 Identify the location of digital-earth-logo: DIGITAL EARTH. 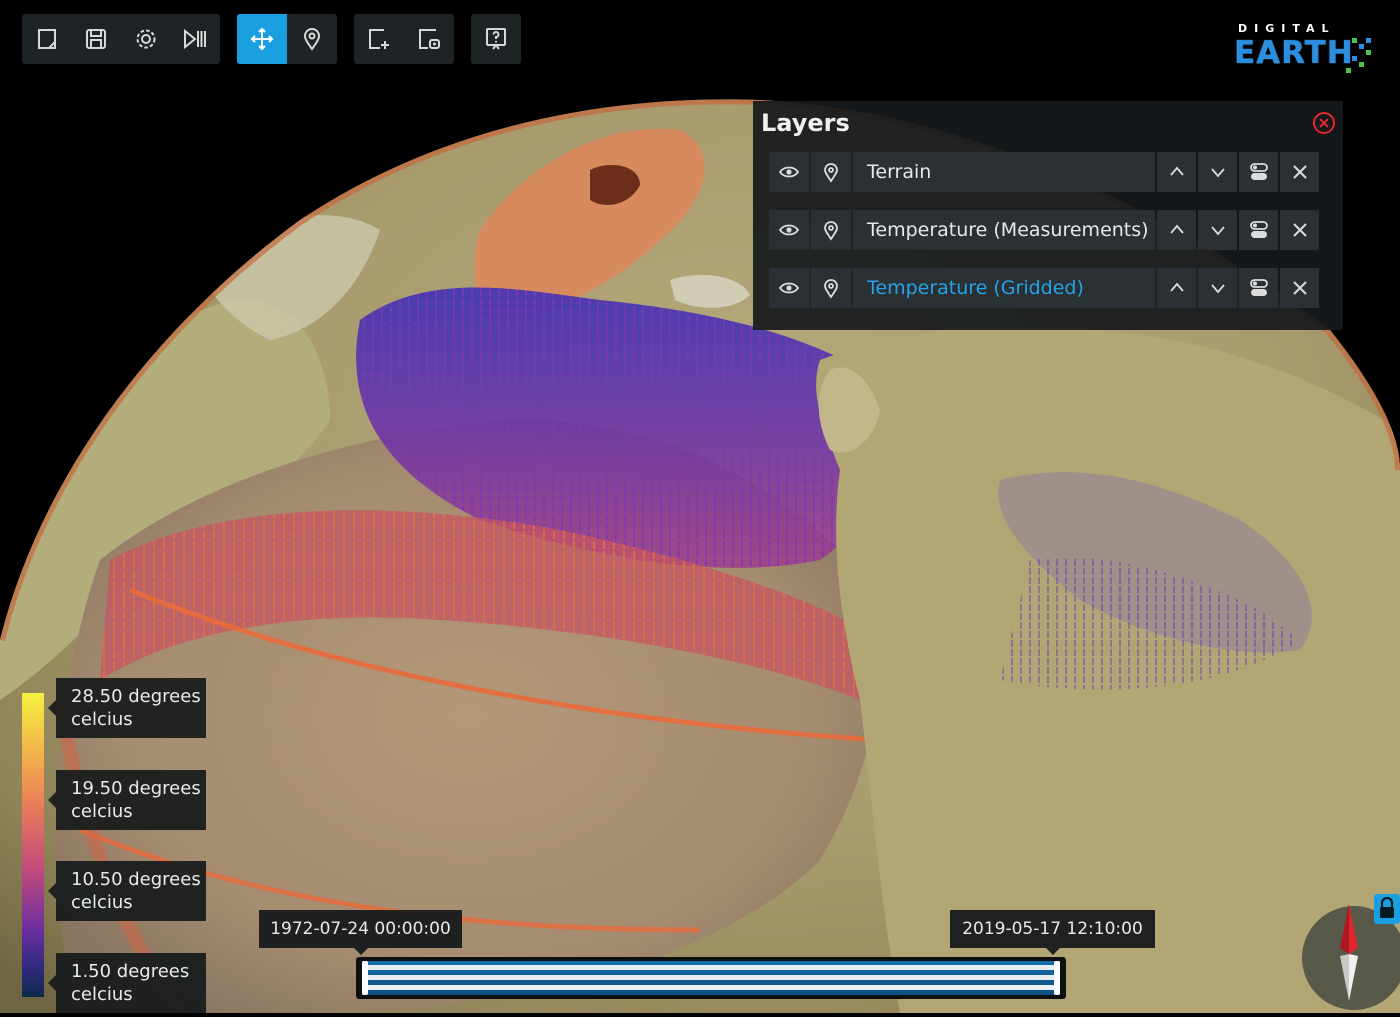
(1309, 54).